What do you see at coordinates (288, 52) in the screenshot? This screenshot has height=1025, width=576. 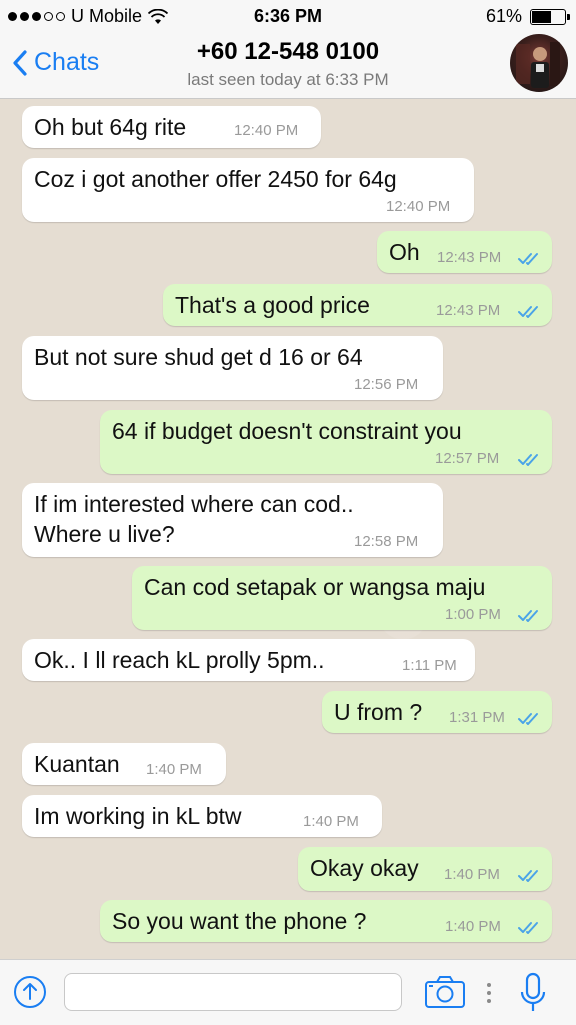 I see `contact-name: +60 12-548 0100` at bounding box center [288, 52].